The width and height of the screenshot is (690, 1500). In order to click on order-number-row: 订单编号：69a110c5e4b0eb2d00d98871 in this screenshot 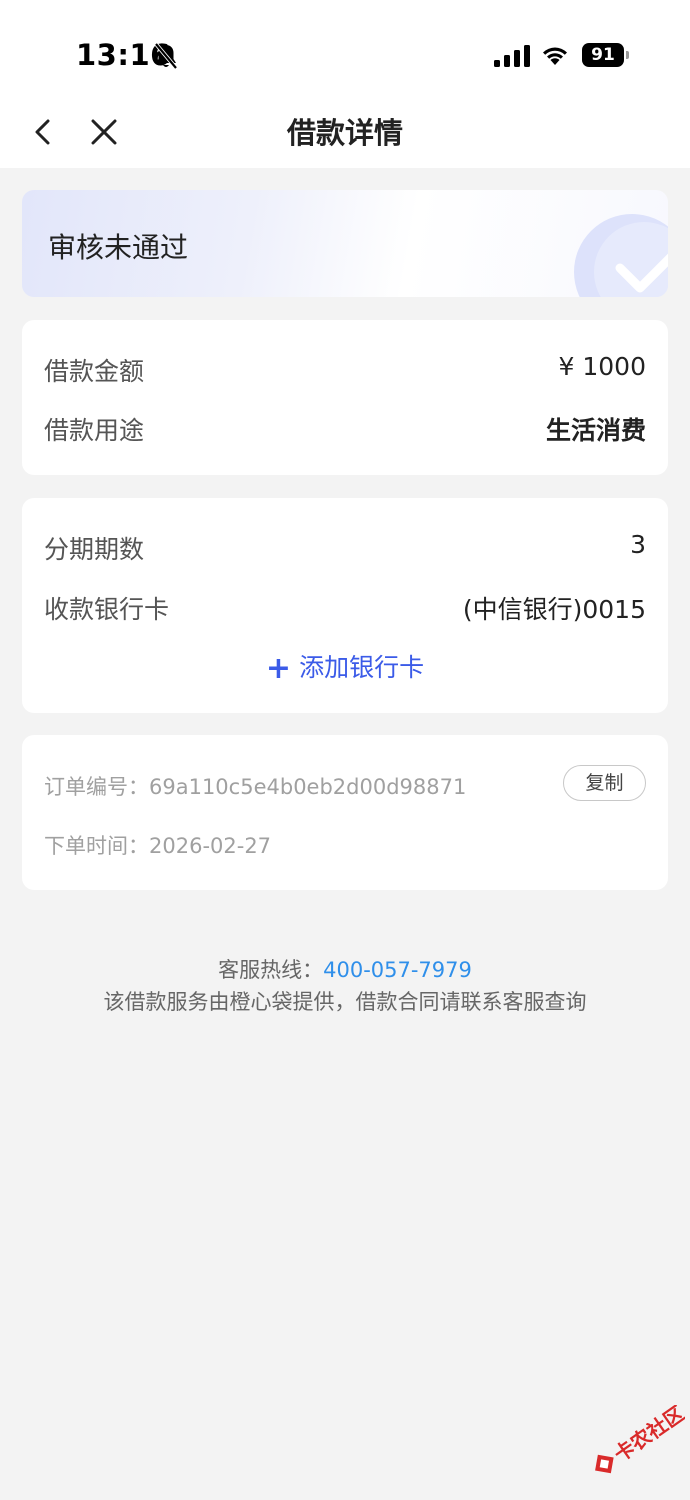, I will do `click(255, 786)`.